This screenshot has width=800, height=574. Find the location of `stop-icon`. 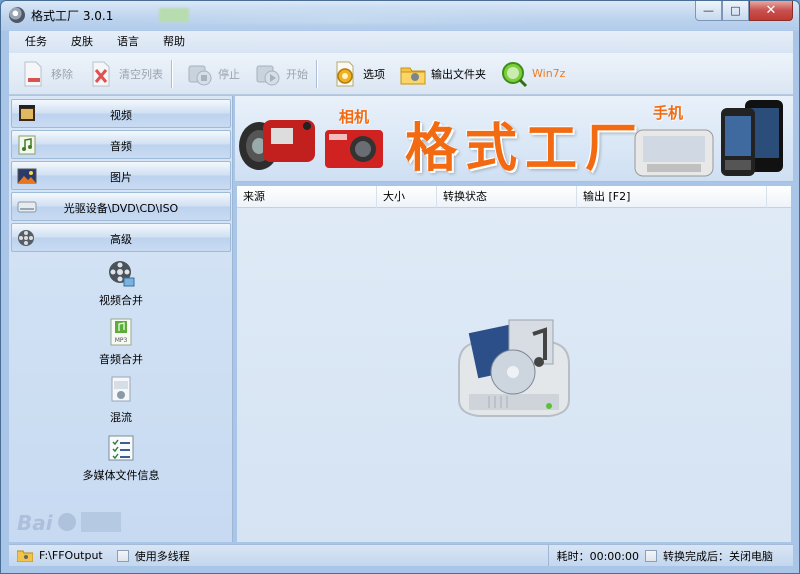

stop-icon is located at coordinates (200, 74).